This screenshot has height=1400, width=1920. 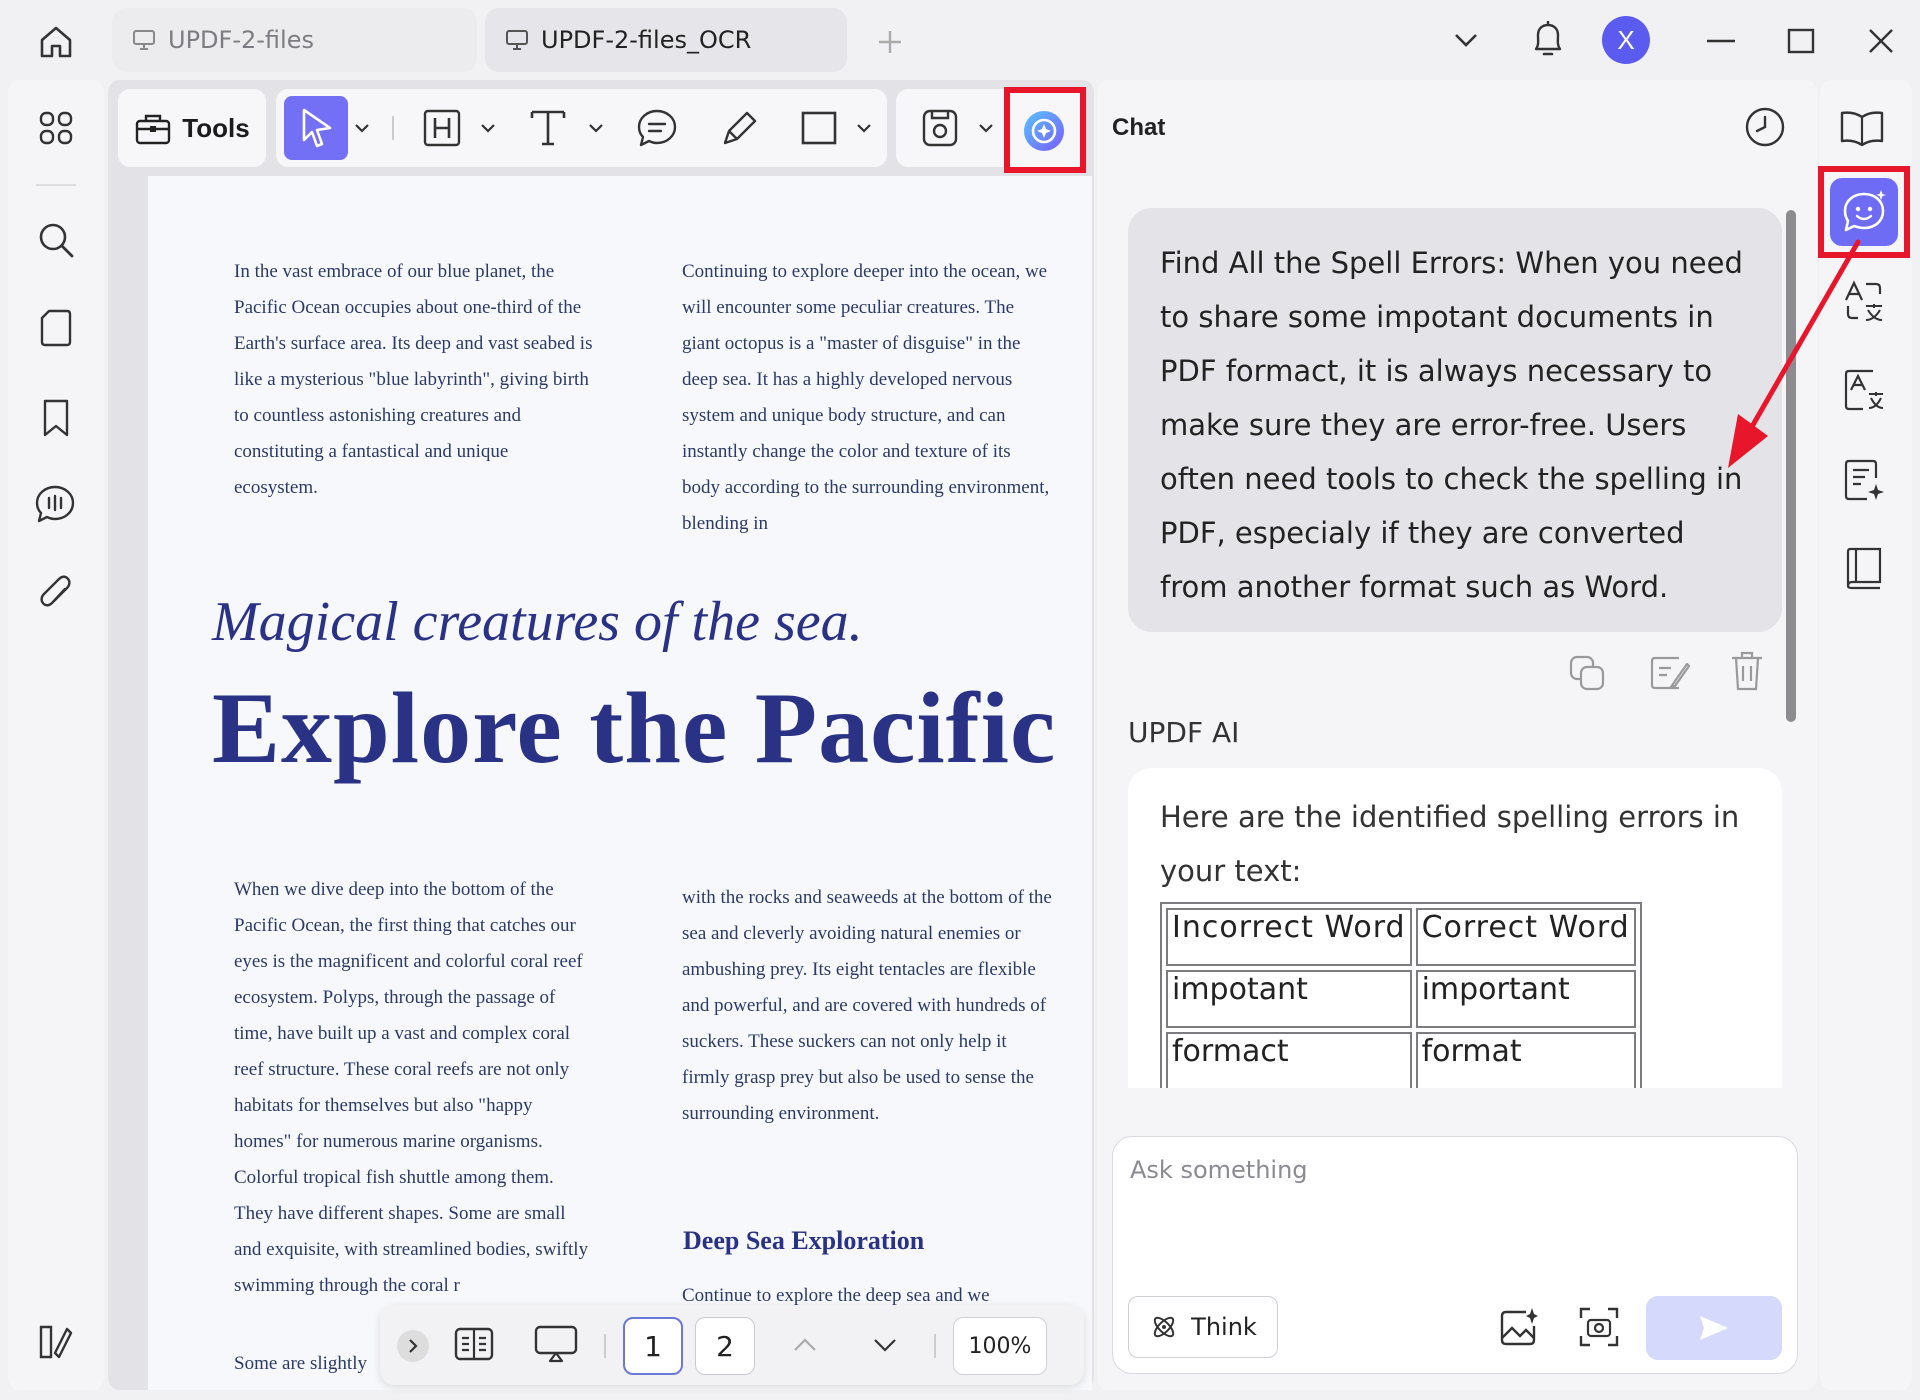 I want to click on page-title: Explore the Pacific, so click(x=634, y=728).